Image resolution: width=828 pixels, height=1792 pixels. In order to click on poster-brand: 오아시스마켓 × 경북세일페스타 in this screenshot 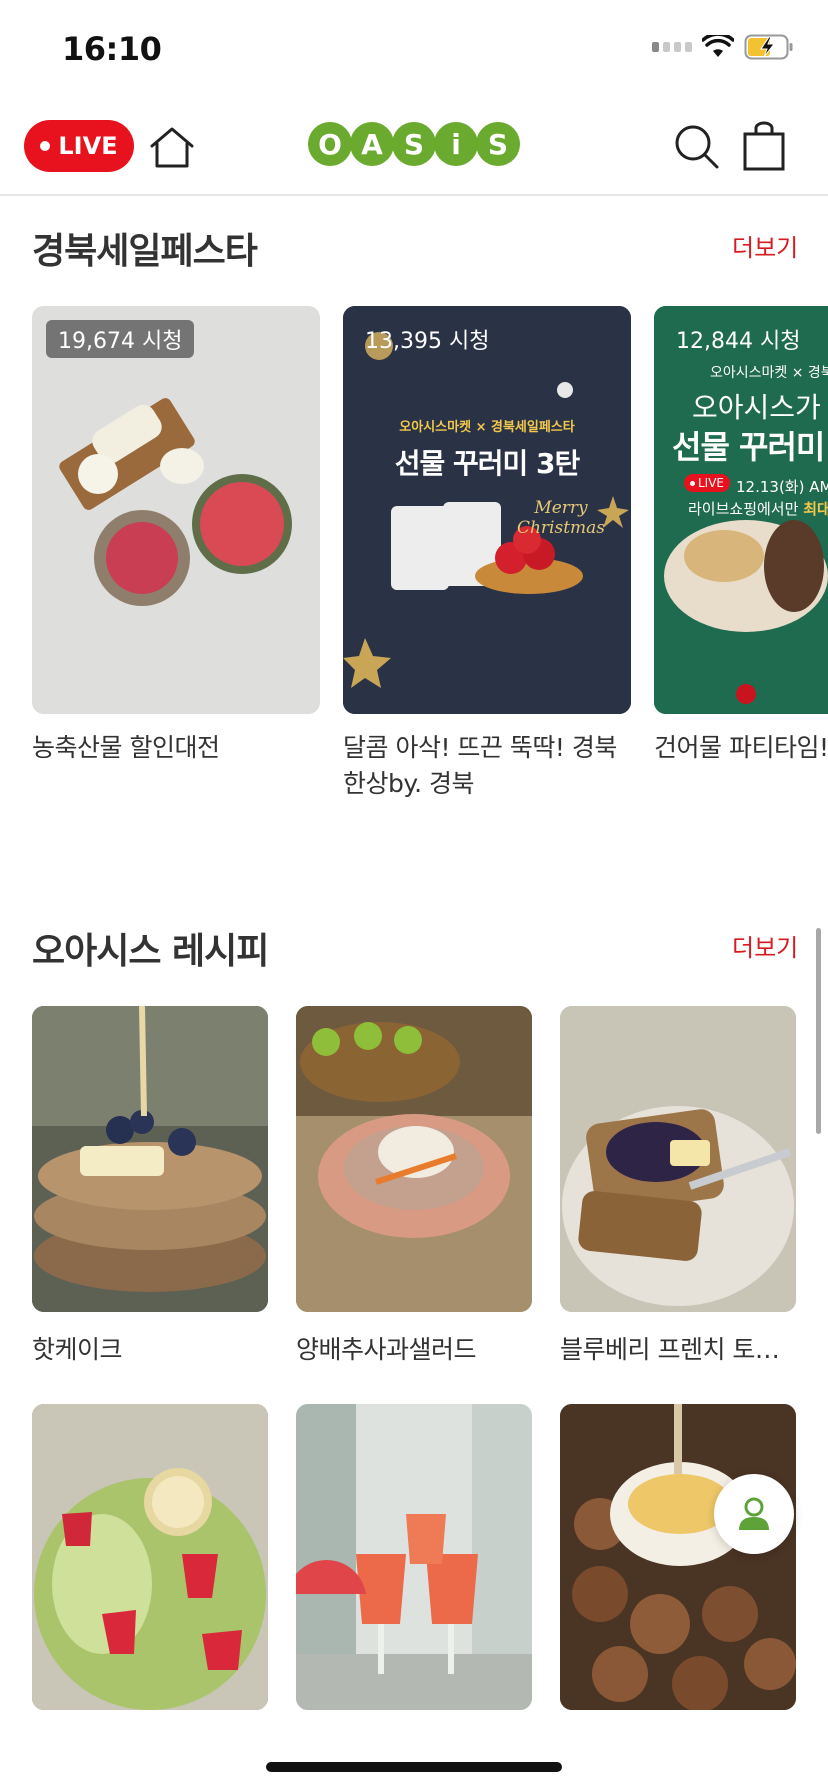, I will do `click(487, 427)`.